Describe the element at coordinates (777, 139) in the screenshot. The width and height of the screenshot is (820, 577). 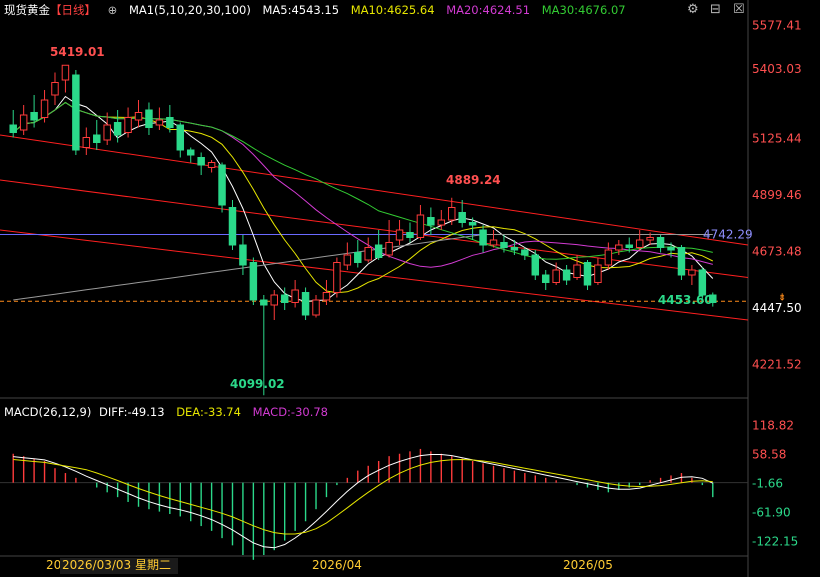
I see `price-tick-label: 5125.44` at that location.